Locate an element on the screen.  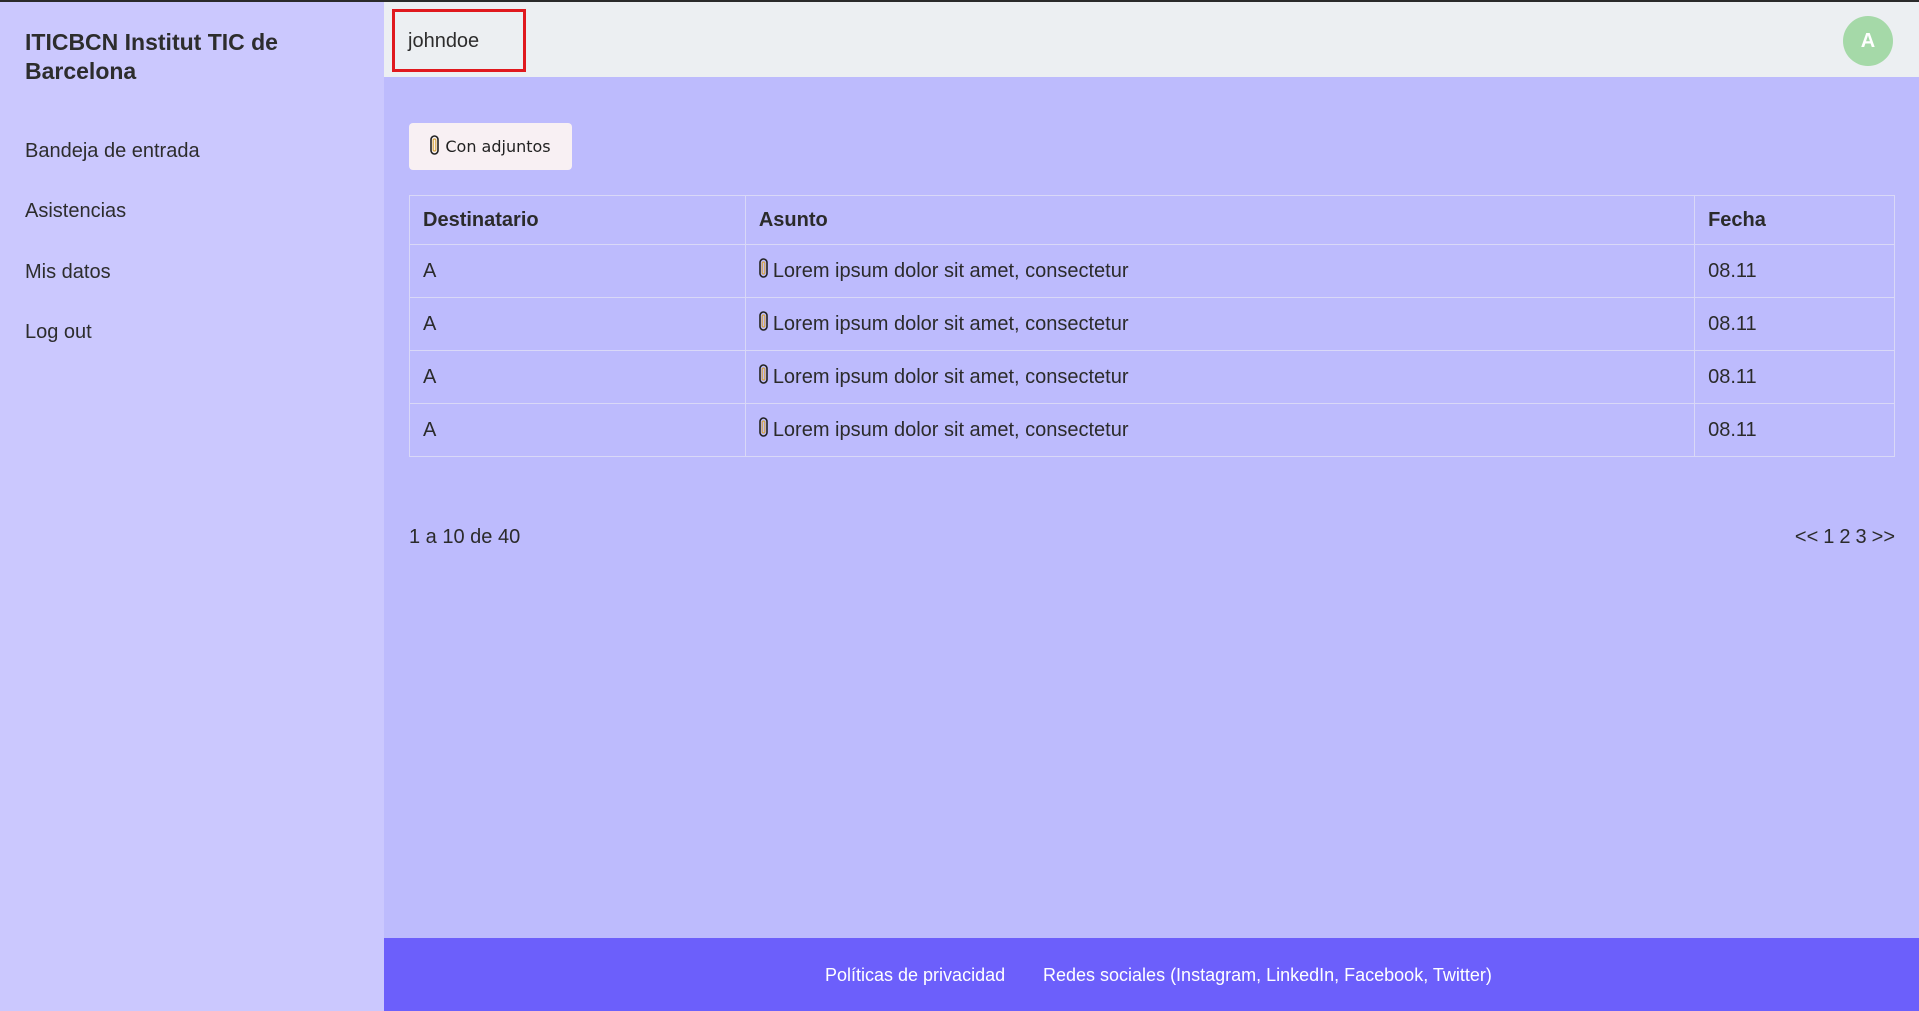
pagination: << 1 2 3 >> is located at coordinates (1845, 537).